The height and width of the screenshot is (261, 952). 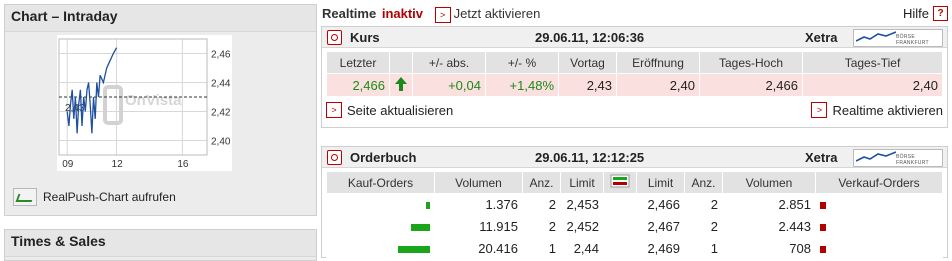 I want to click on col-pct: +/- %, so click(x=522, y=62).